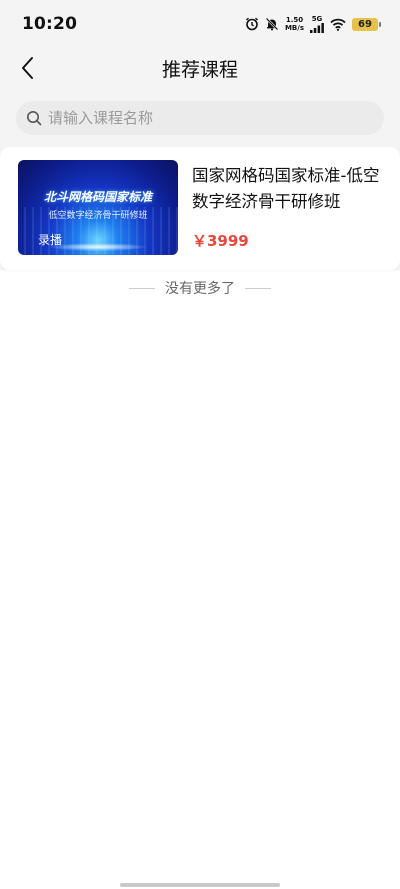  What do you see at coordinates (142, 288) in the screenshot?
I see `divider-left` at bounding box center [142, 288].